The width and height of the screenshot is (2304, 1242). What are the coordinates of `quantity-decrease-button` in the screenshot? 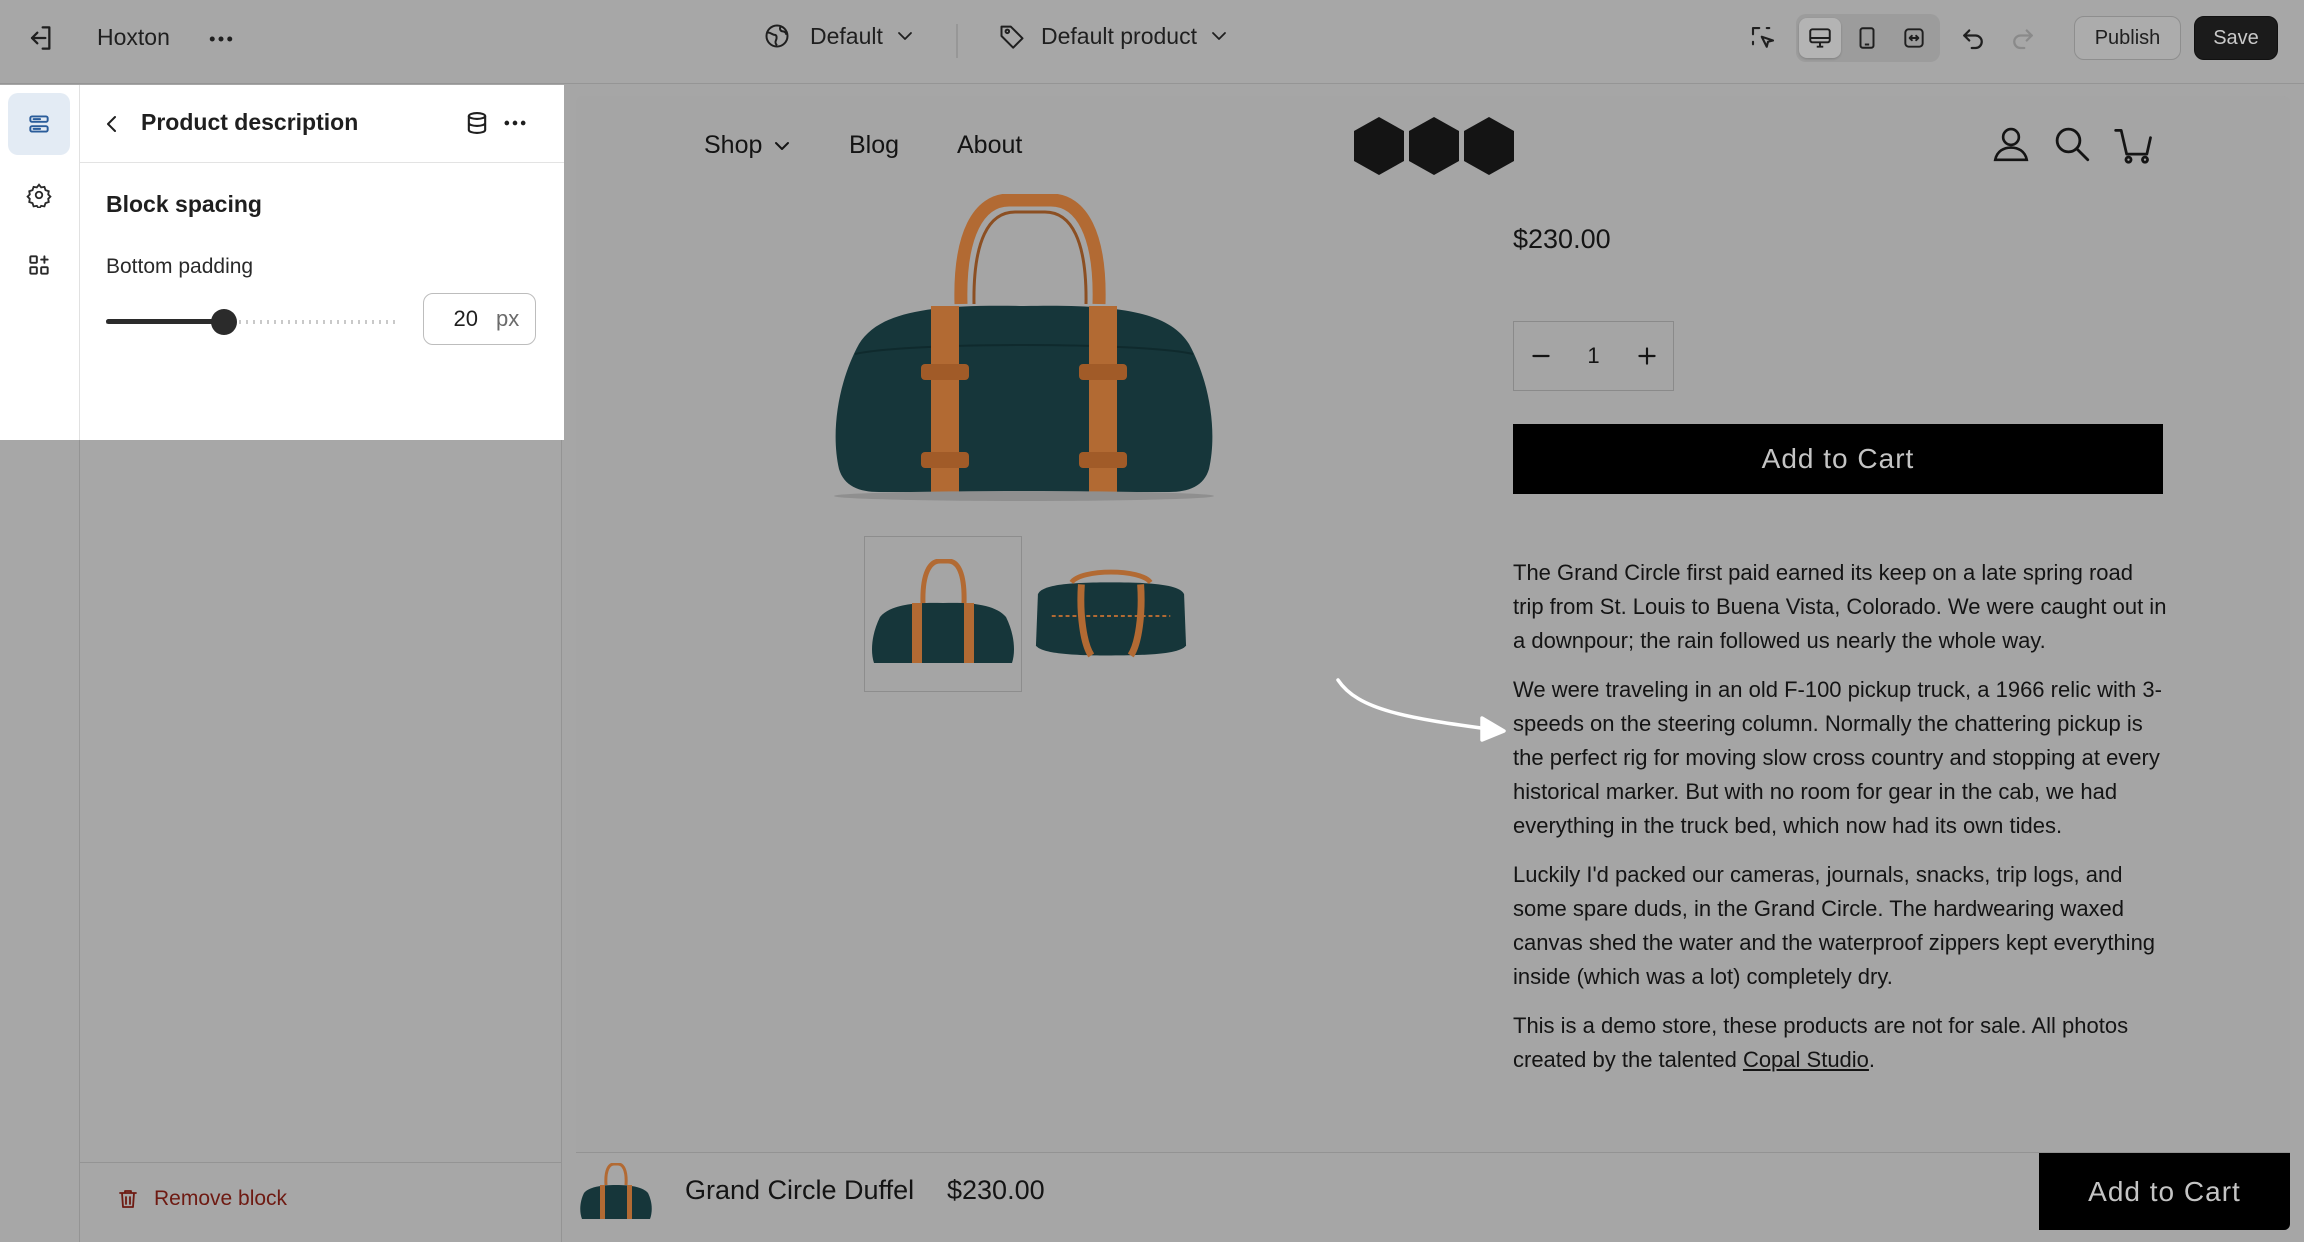 It's located at (1540, 356).